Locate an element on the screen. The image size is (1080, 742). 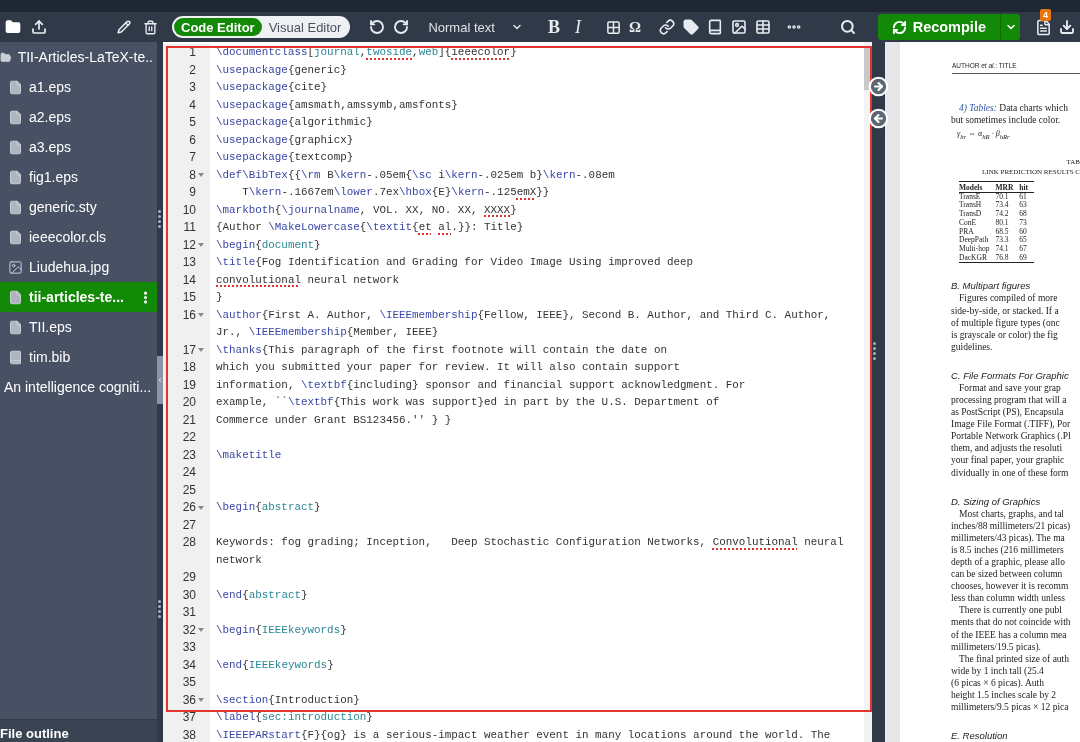
line-number: 20 is located at coordinates (189, 402).